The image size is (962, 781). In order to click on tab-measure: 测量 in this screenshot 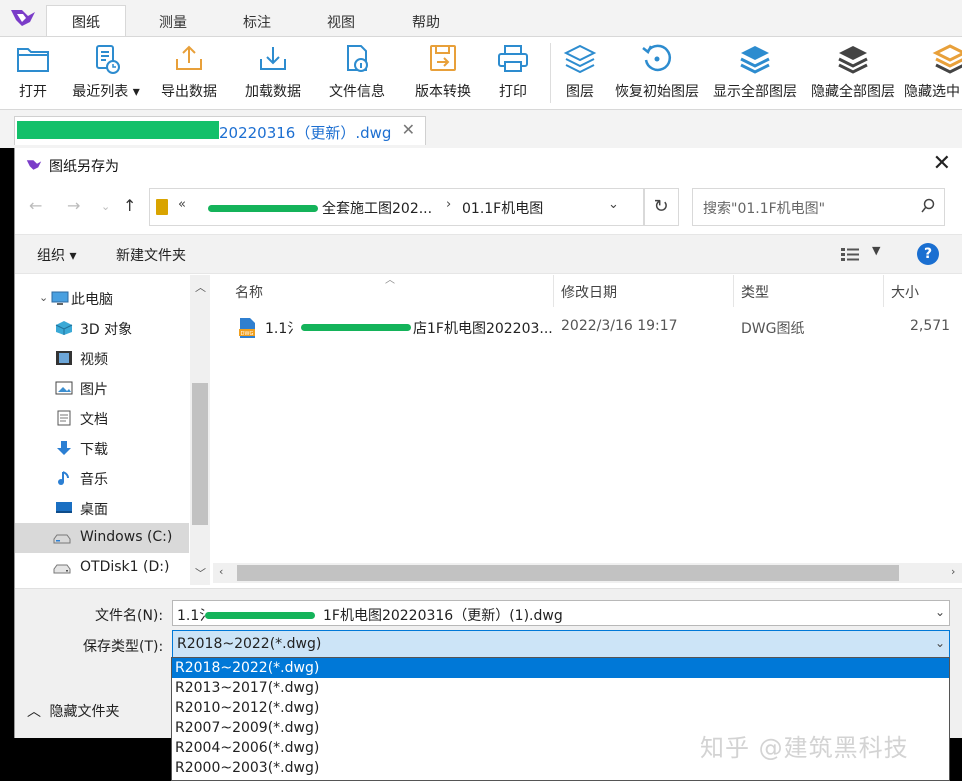, I will do `click(173, 23)`.